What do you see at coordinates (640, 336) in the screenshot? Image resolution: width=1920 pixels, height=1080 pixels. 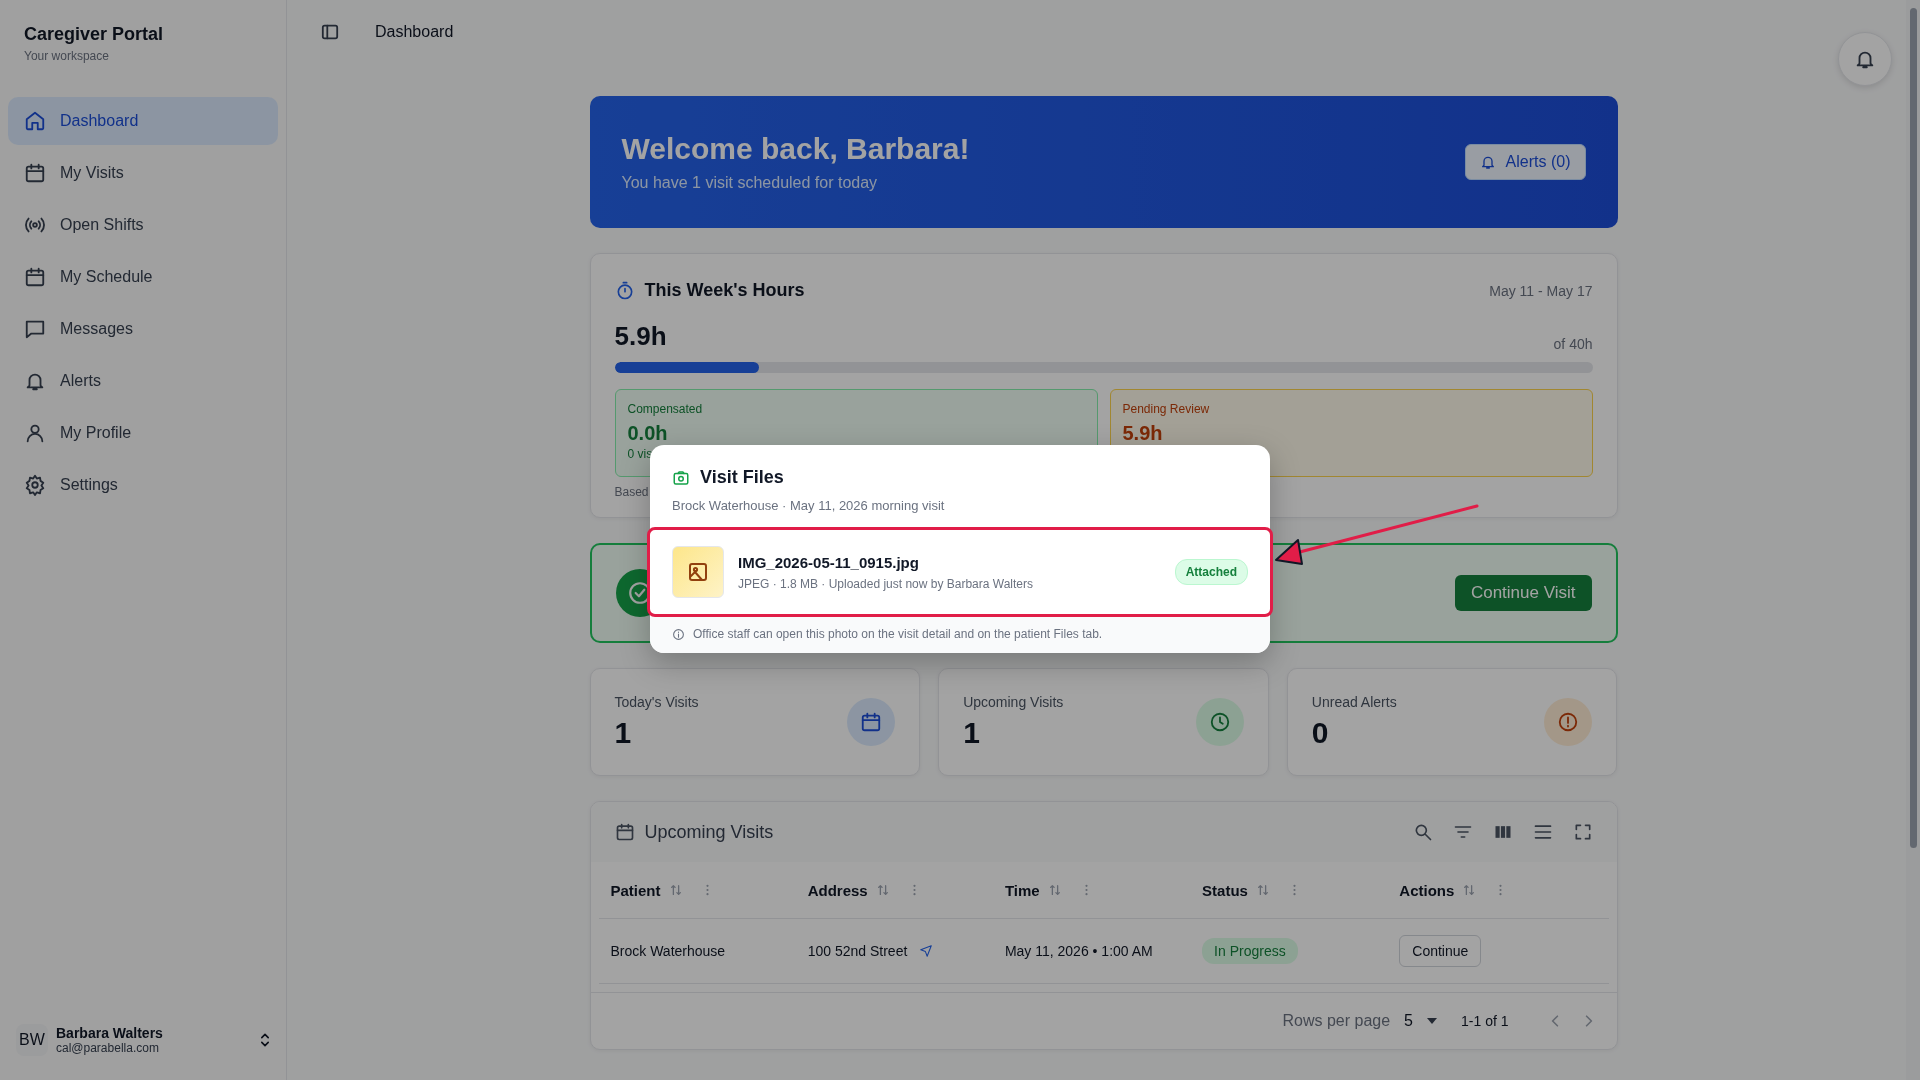 I see `hours-total: 5.9h` at bounding box center [640, 336].